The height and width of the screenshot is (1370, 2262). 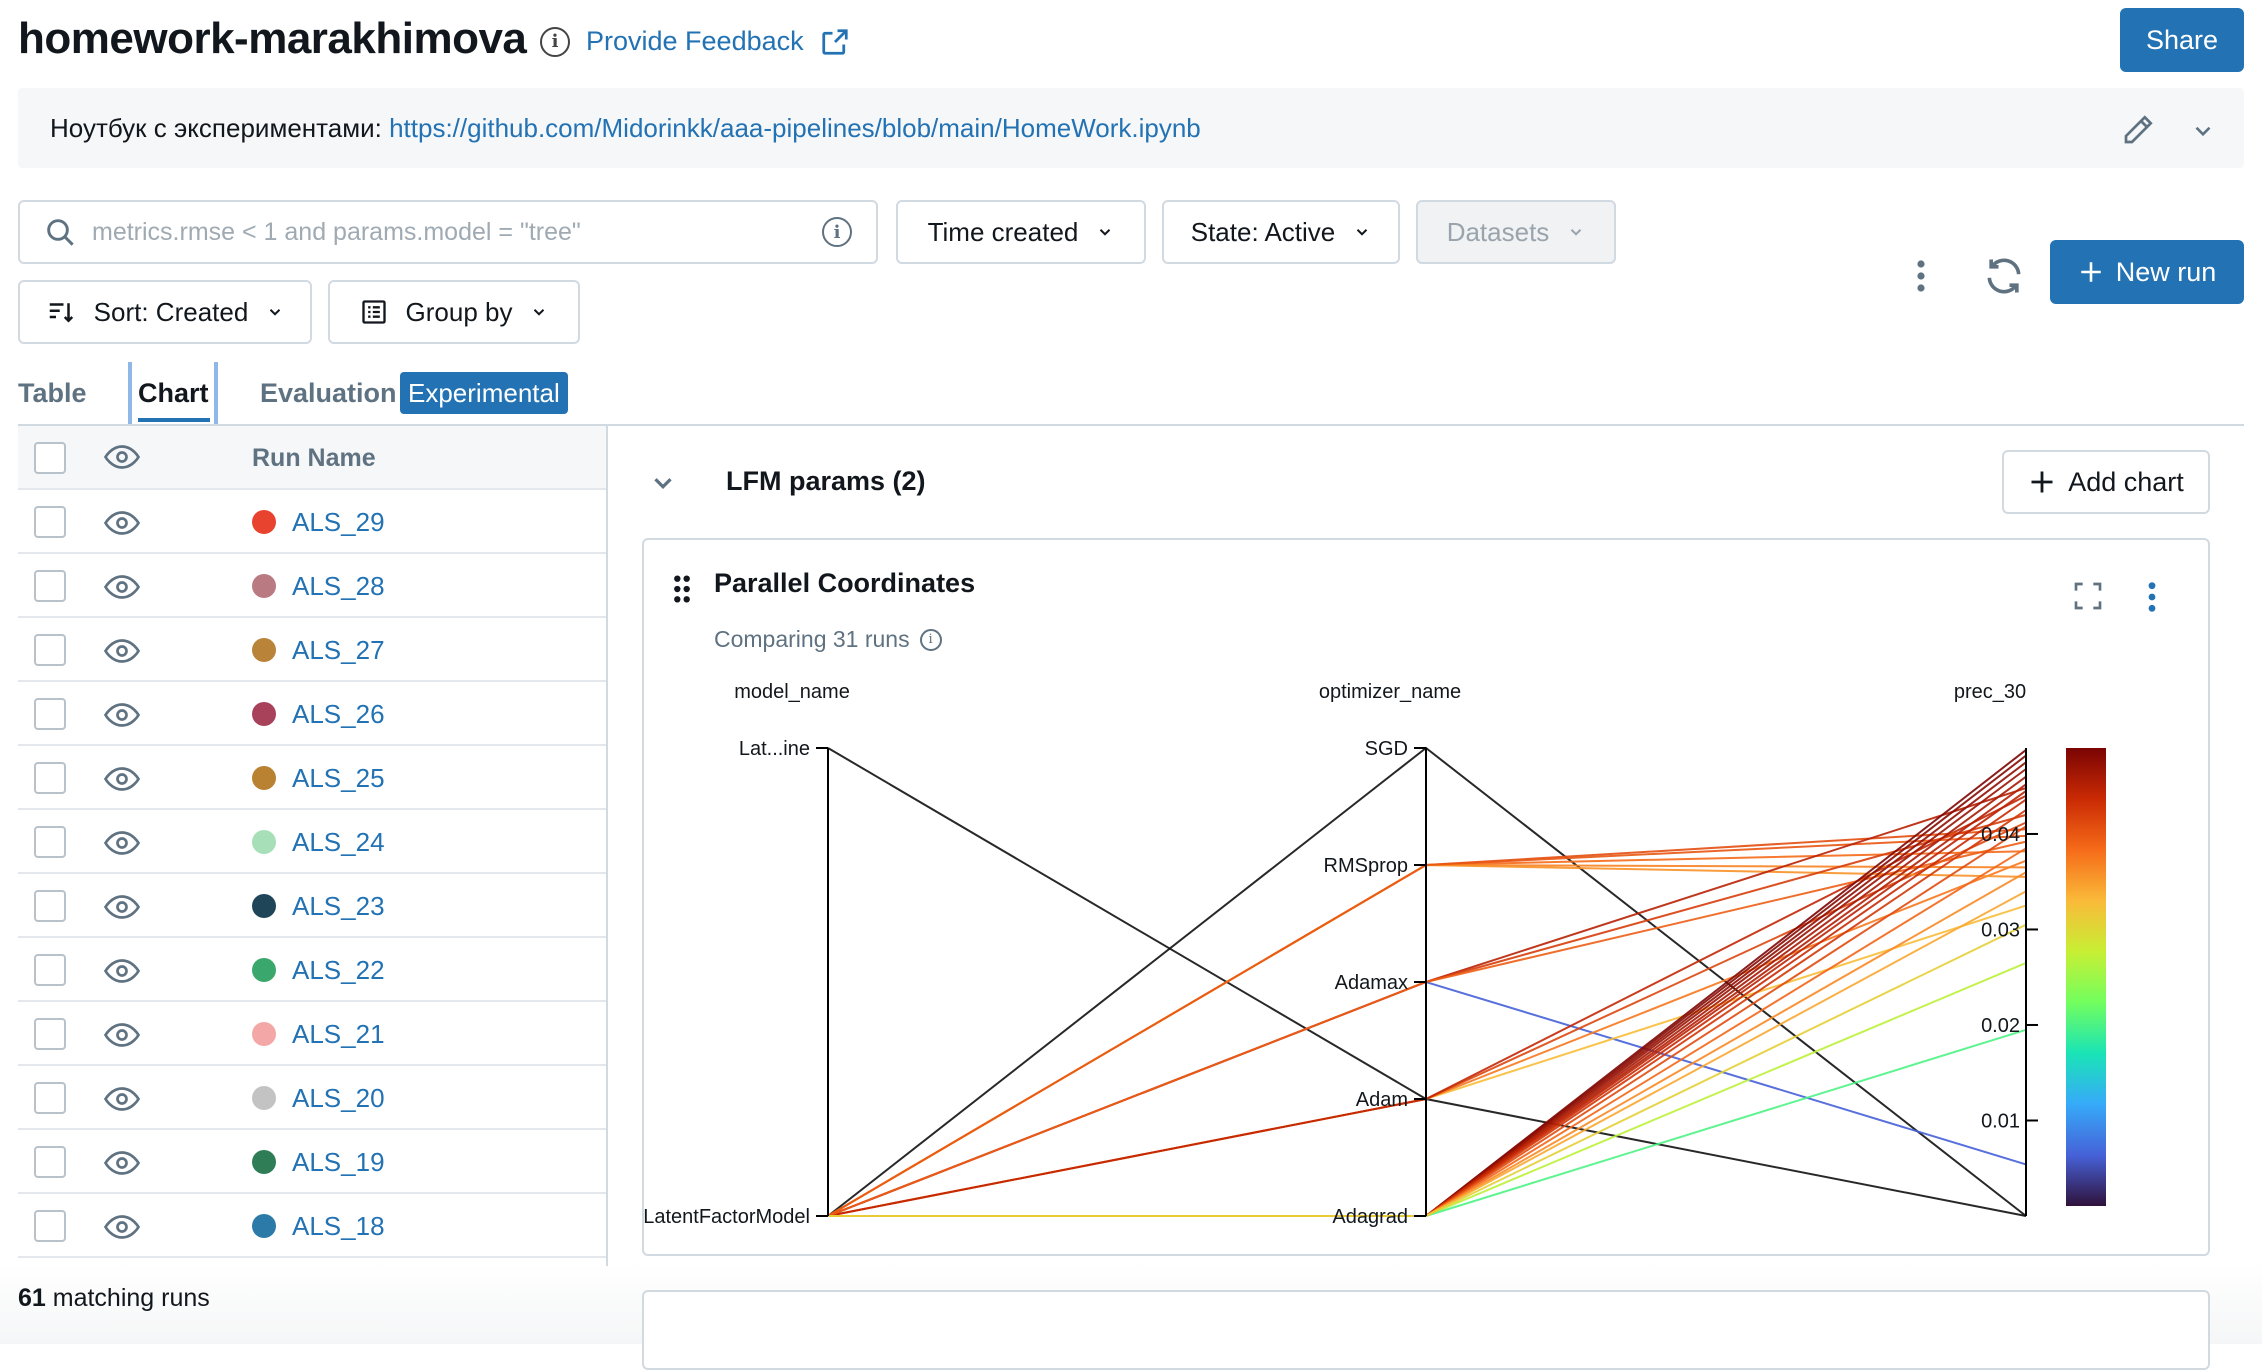 I want to click on section-title: LFM params (2), so click(x=826, y=481).